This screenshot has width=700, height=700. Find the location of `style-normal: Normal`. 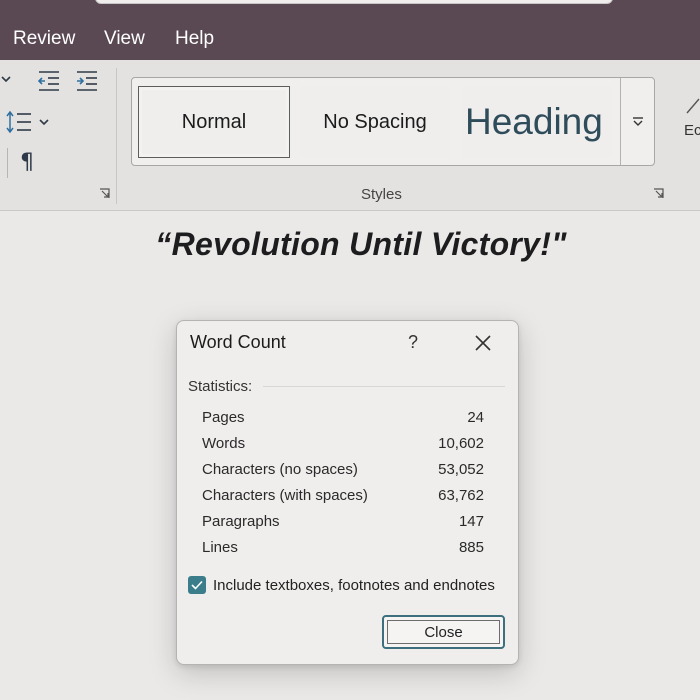

style-normal: Normal is located at coordinates (214, 122).